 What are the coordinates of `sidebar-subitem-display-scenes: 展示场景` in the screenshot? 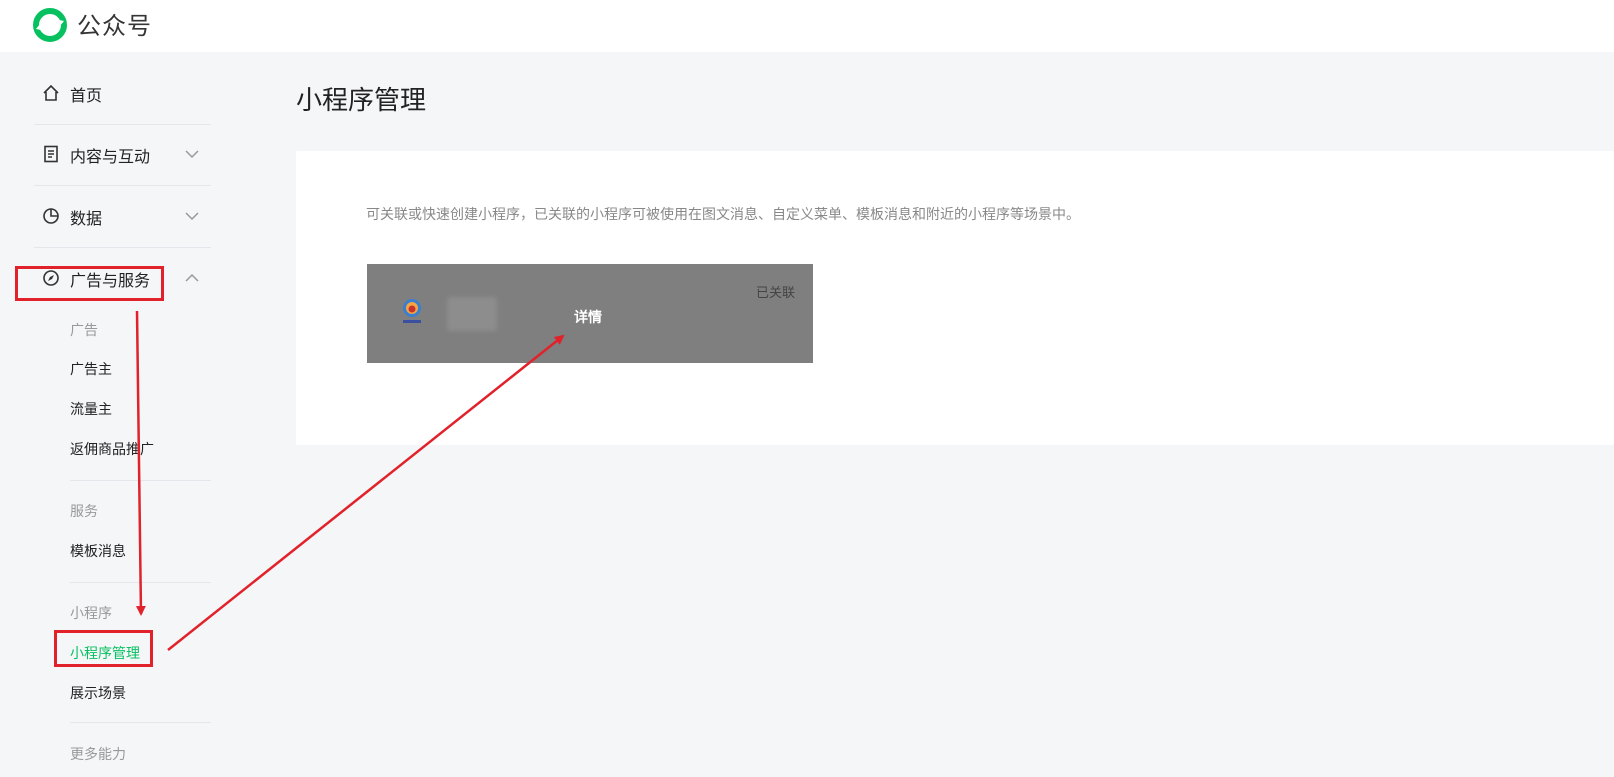 It's located at (98, 693).